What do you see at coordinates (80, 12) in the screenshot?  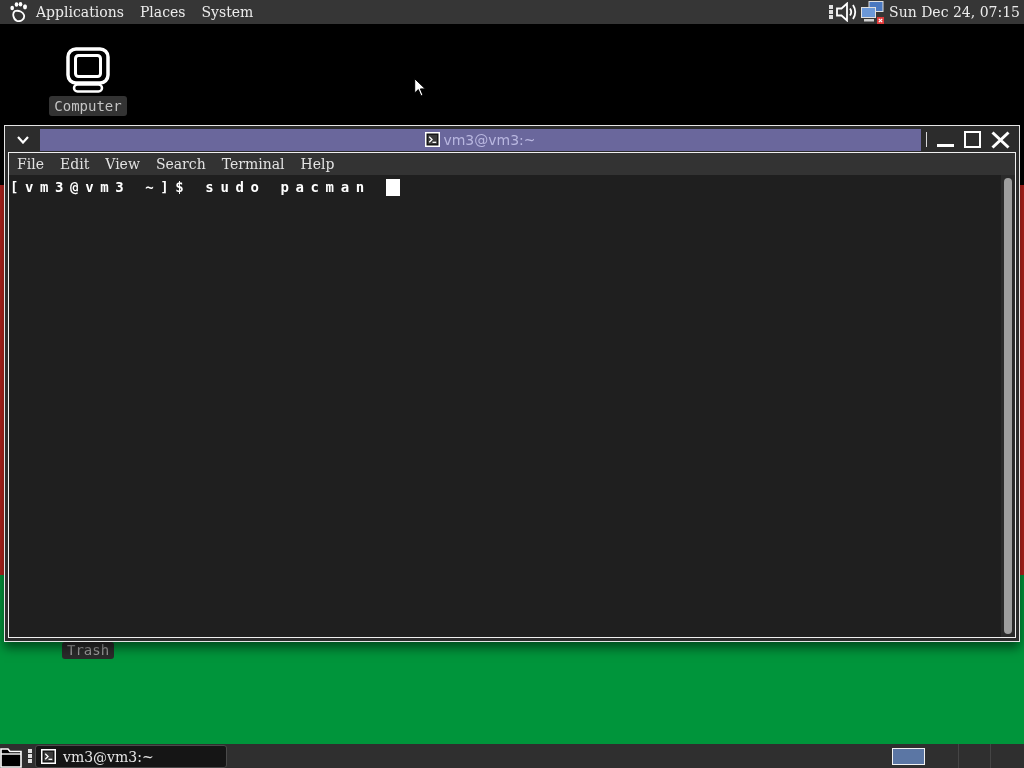 I see `panel-menu: Applications` at bounding box center [80, 12].